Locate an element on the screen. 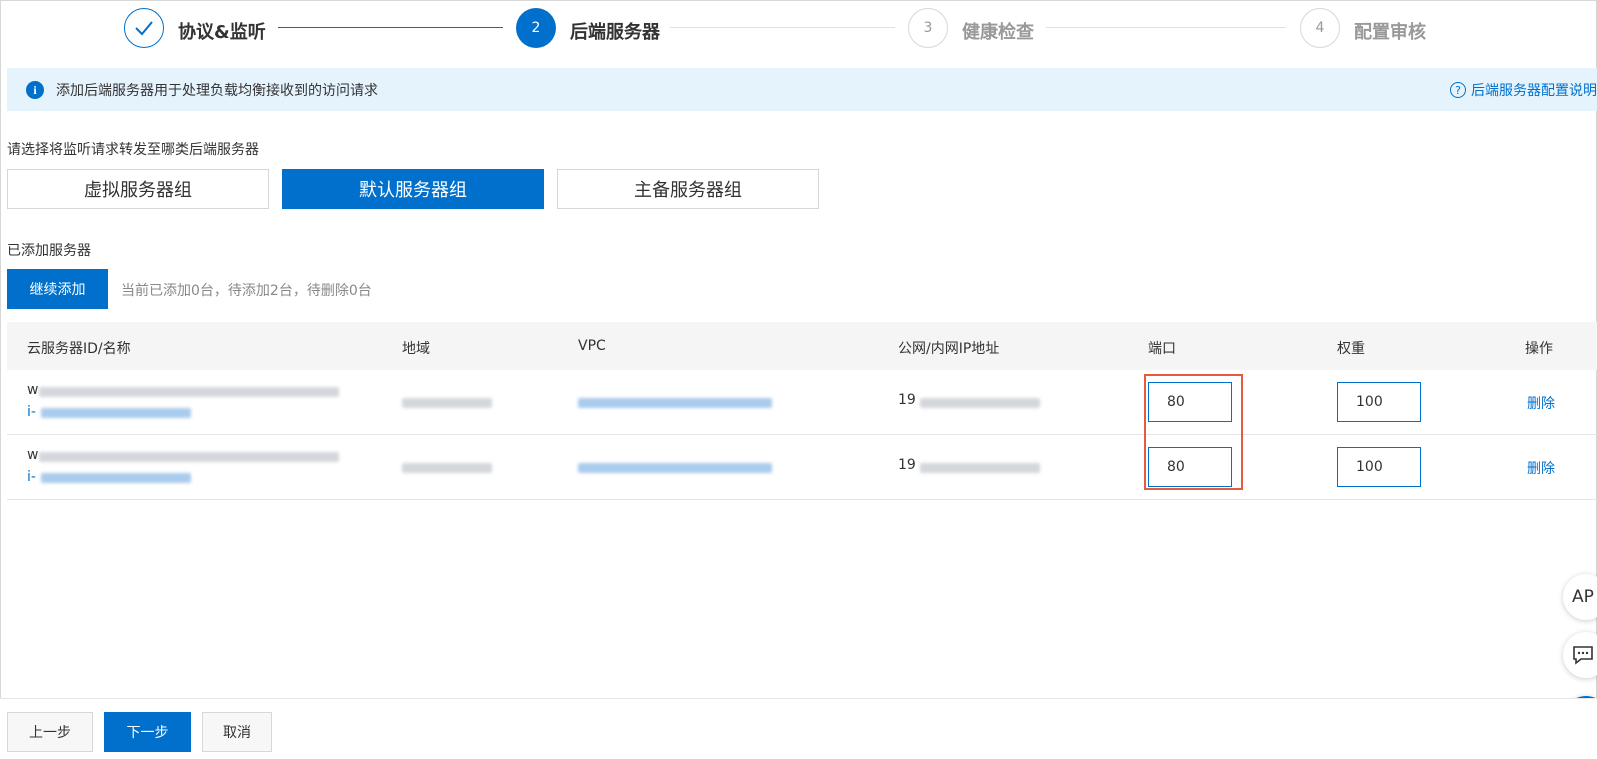 The width and height of the screenshot is (1597, 759). col-header-region: 地域 is located at coordinates (416, 349).